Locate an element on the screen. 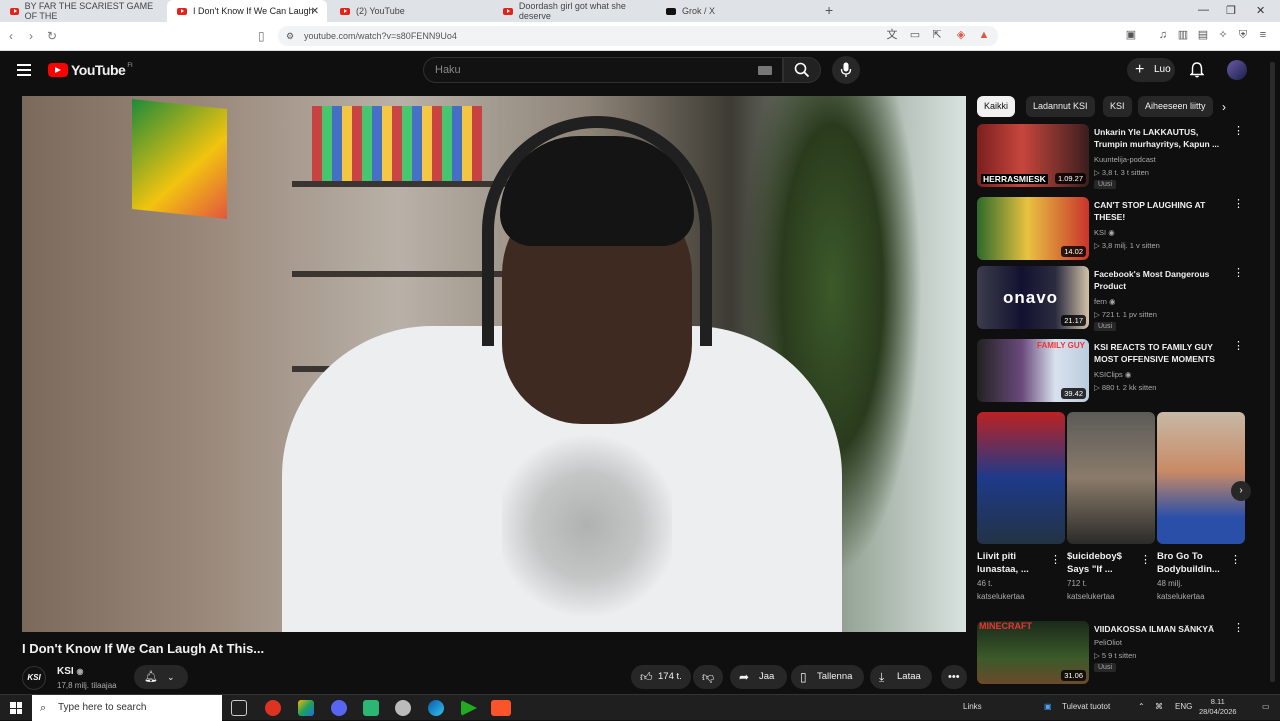 This screenshot has height=721, width=1280. video-thumbnail: FAMILY GUY 39.42 is located at coordinates (1033, 370).